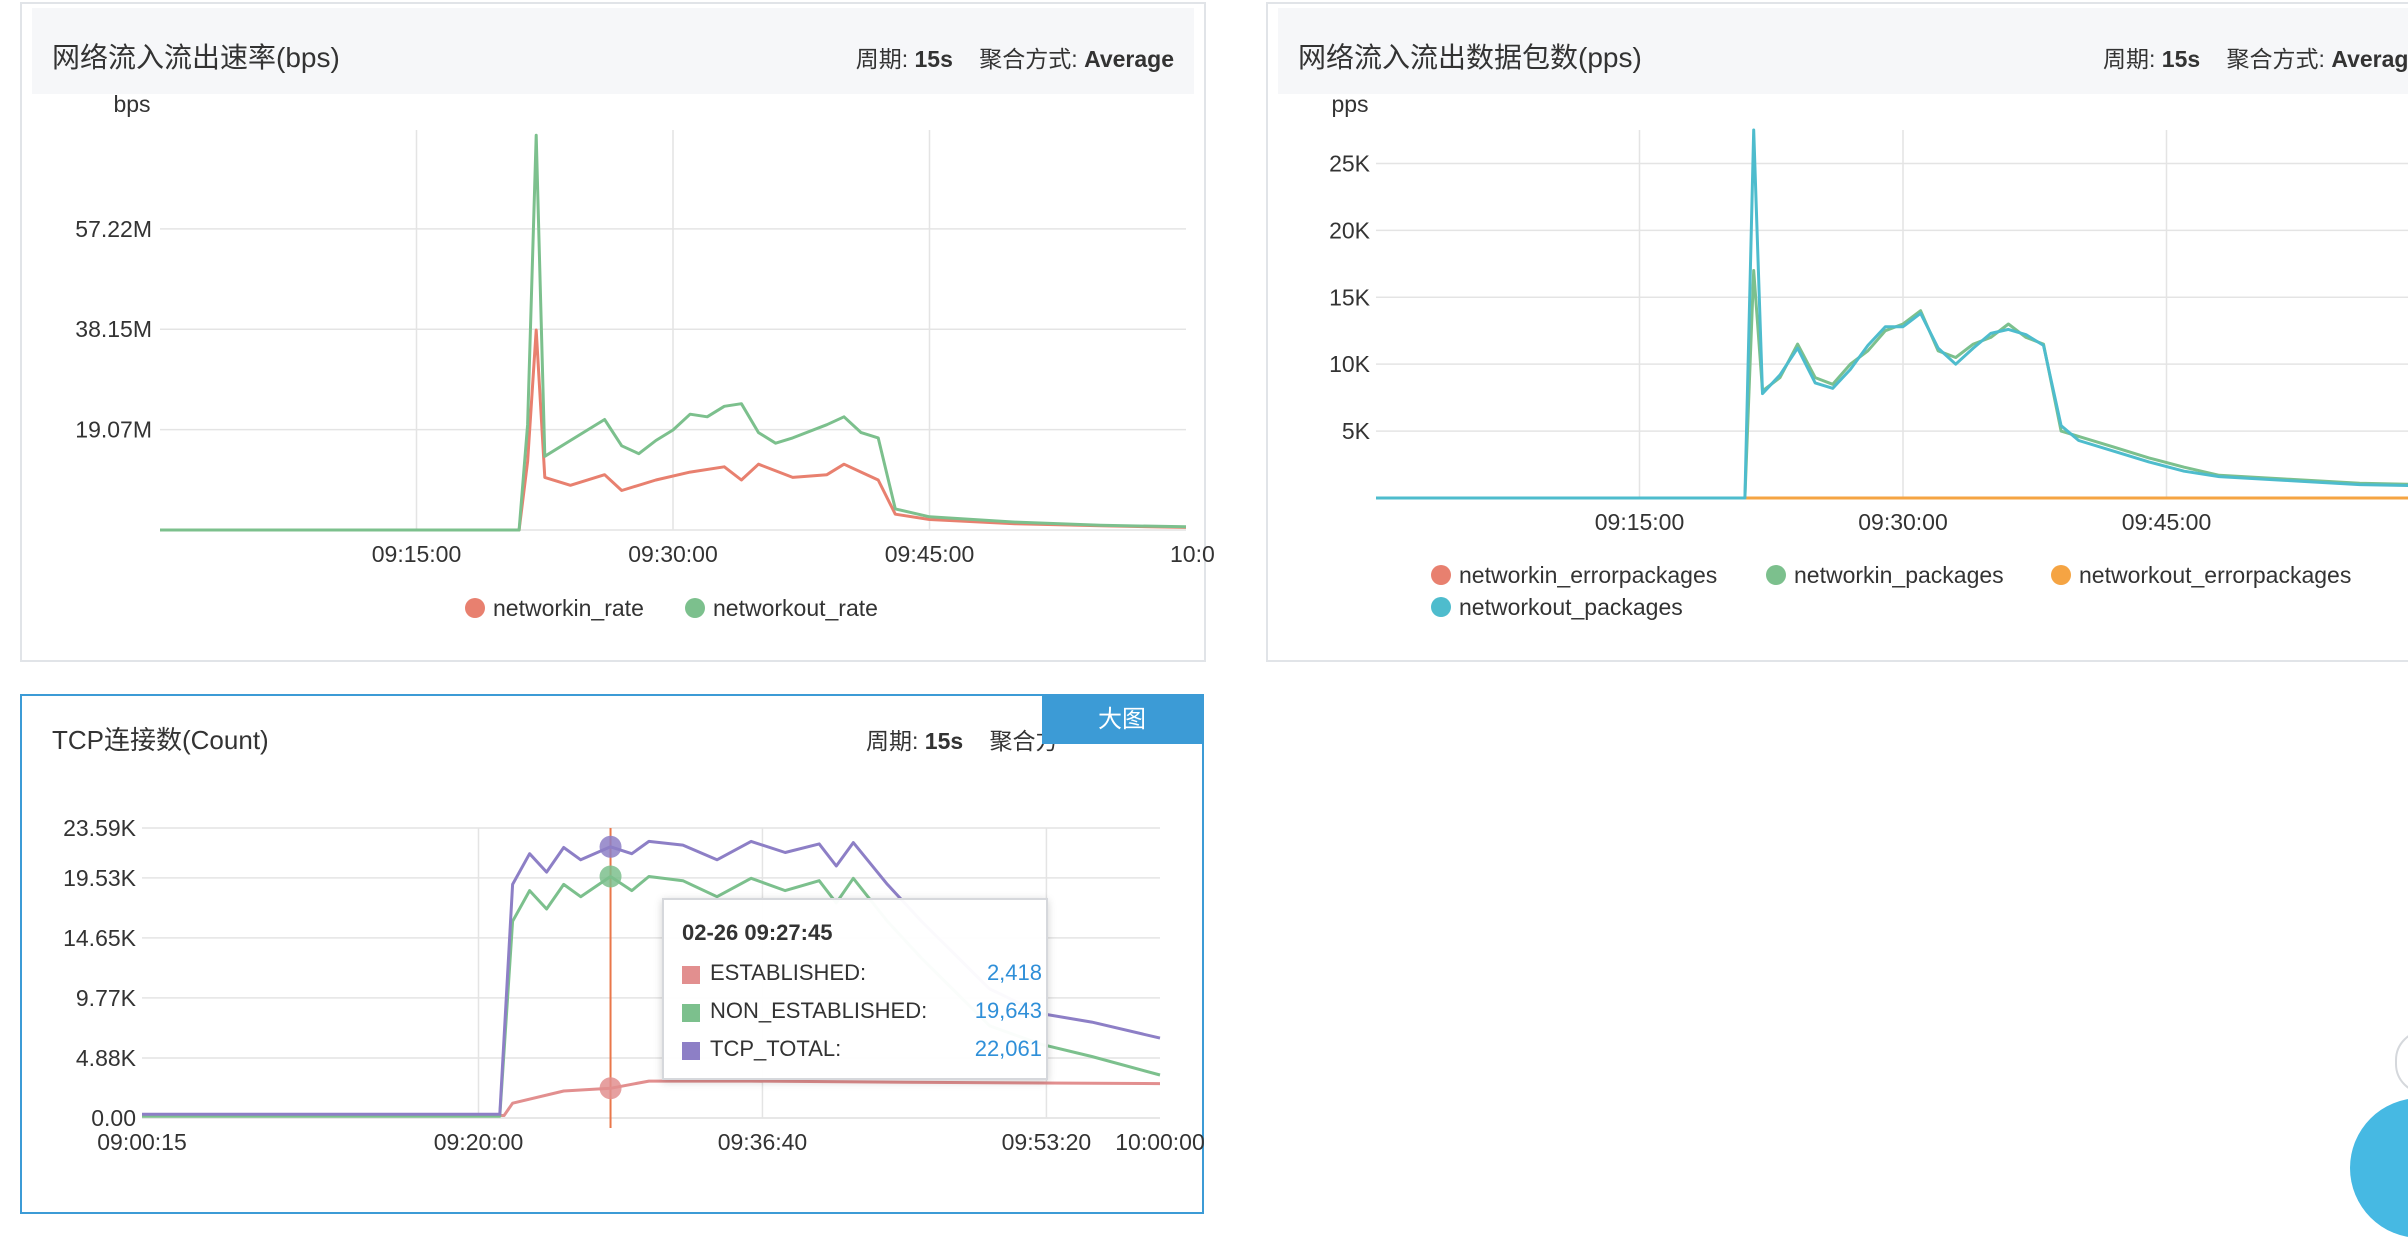  Describe the element at coordinates (1008, 1048) in the screenshot. I see `tooltip-value: 22,061` at that location.